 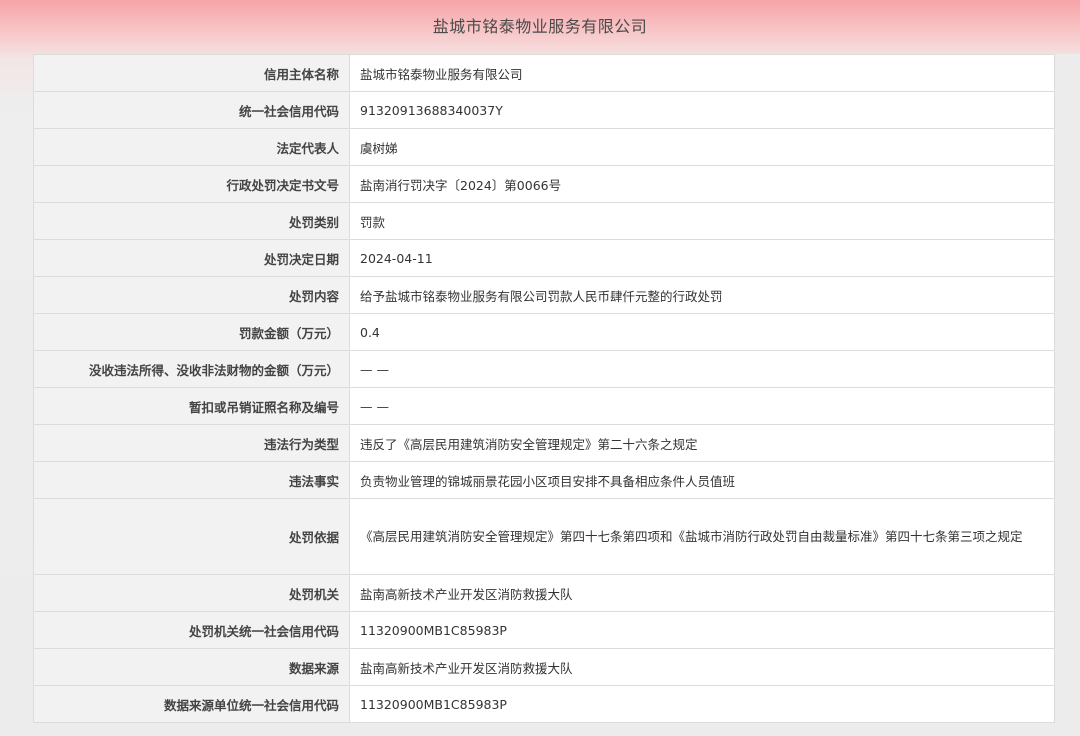 I want to click on table-row: 违法事实 负责物业管理的锦城丽景花园小区项目安排不具备相应条件人员值班, so click(x=544, y=480).